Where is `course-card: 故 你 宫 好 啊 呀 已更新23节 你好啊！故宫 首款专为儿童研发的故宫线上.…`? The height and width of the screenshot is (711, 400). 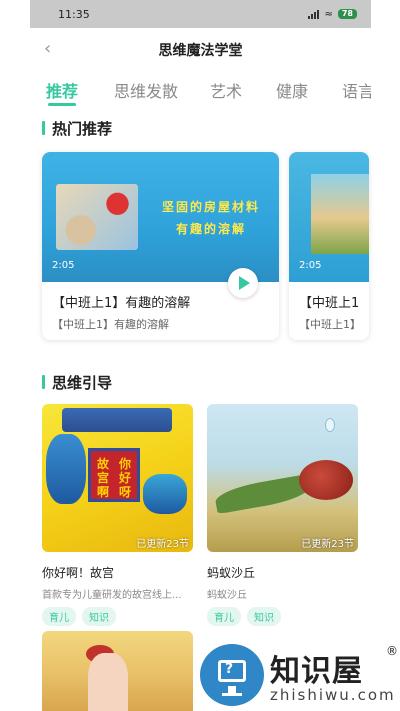 course-card: 故 你 宫 好 啊 呀 已更新23节 你好啊！故宫 首款专为儿童研发的故宫线上.… is located at coordinates (117, 515).